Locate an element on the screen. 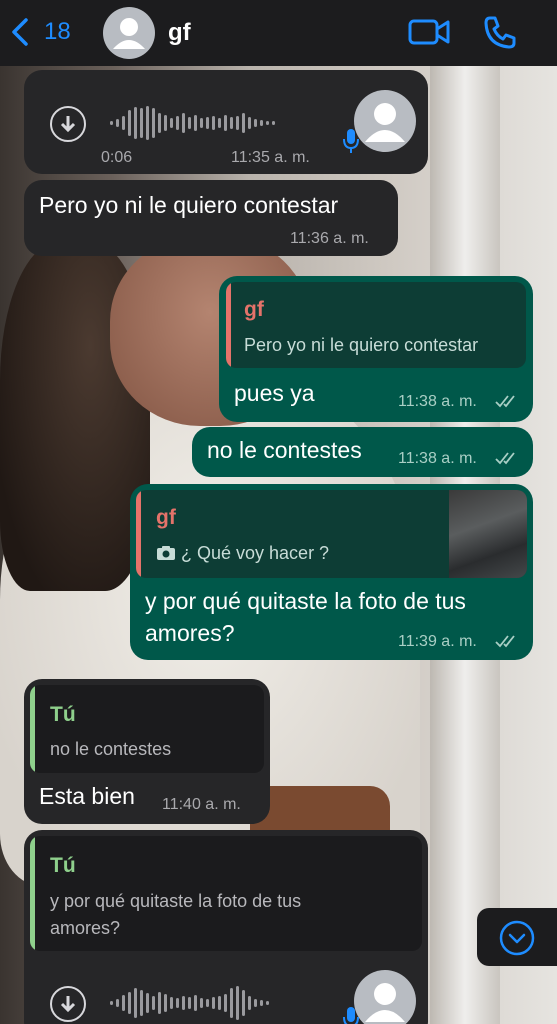 The height and width of the screenshot is (1024, 557). quoted-message: Tú no le contestes is located at coordinates (147, 729).